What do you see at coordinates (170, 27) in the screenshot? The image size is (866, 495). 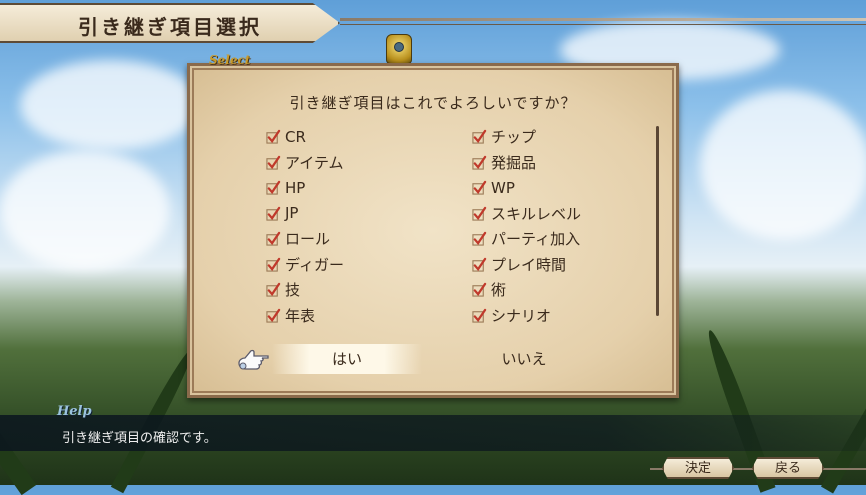 I see `page-title: 引き継ぎ項目選択` at bounding box center [170, 27].